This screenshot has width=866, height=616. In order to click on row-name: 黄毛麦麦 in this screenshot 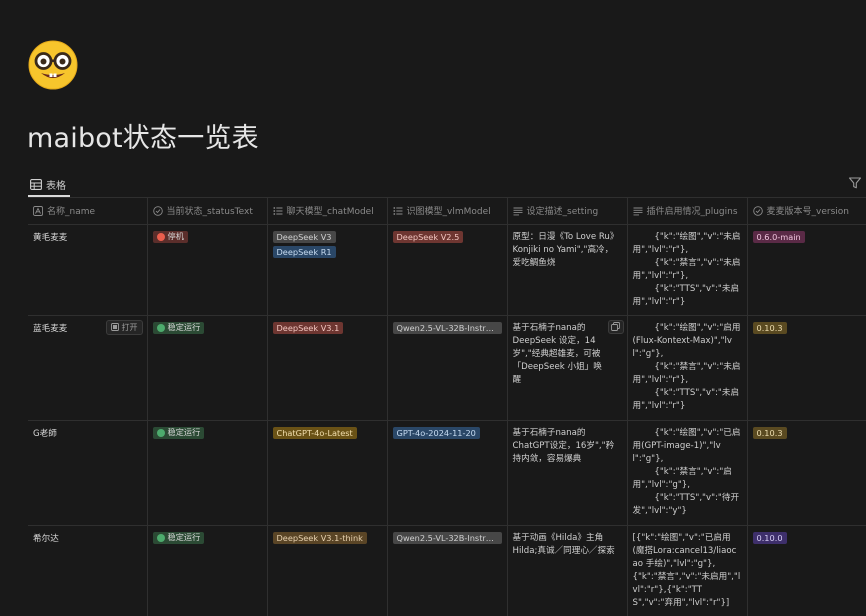, I will do `click(50, 237)`.